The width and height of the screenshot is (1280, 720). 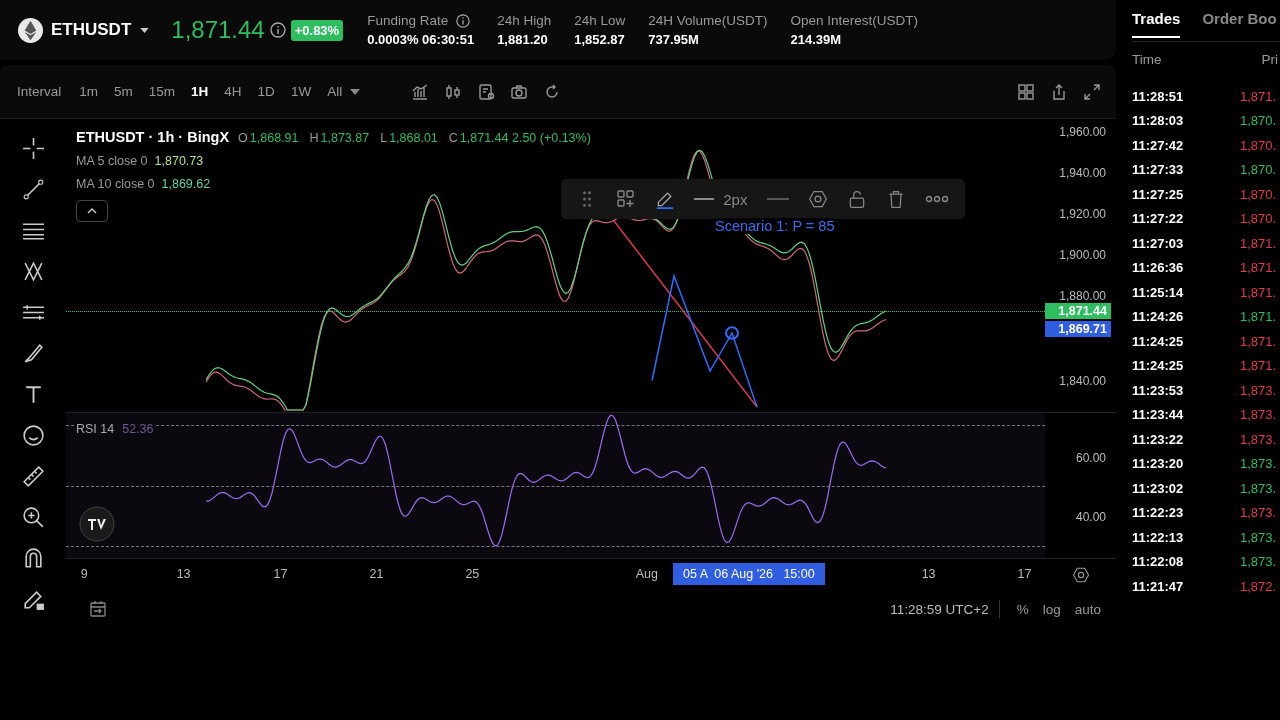 I want to click on stat-value: 737.95M, so click(x=674, y=39).